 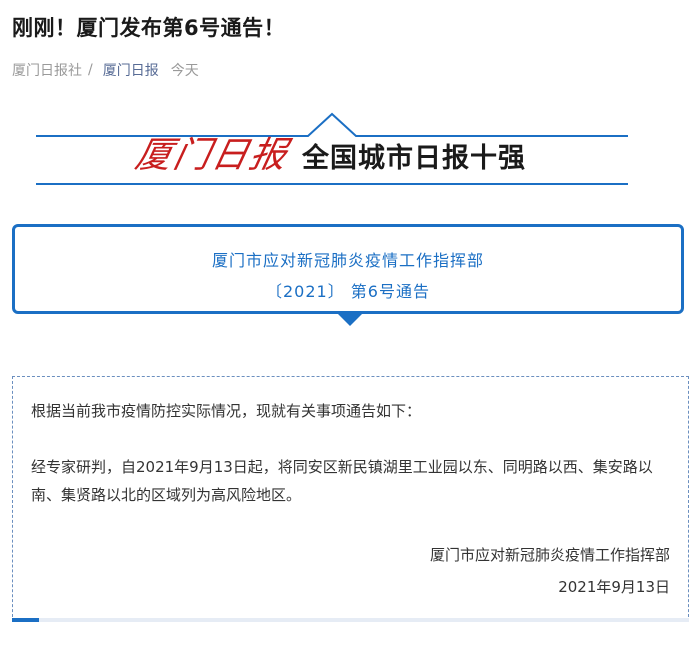 I want to click on notice-number: 〔2021〕 第6号通告, so click(x=348, y=291).